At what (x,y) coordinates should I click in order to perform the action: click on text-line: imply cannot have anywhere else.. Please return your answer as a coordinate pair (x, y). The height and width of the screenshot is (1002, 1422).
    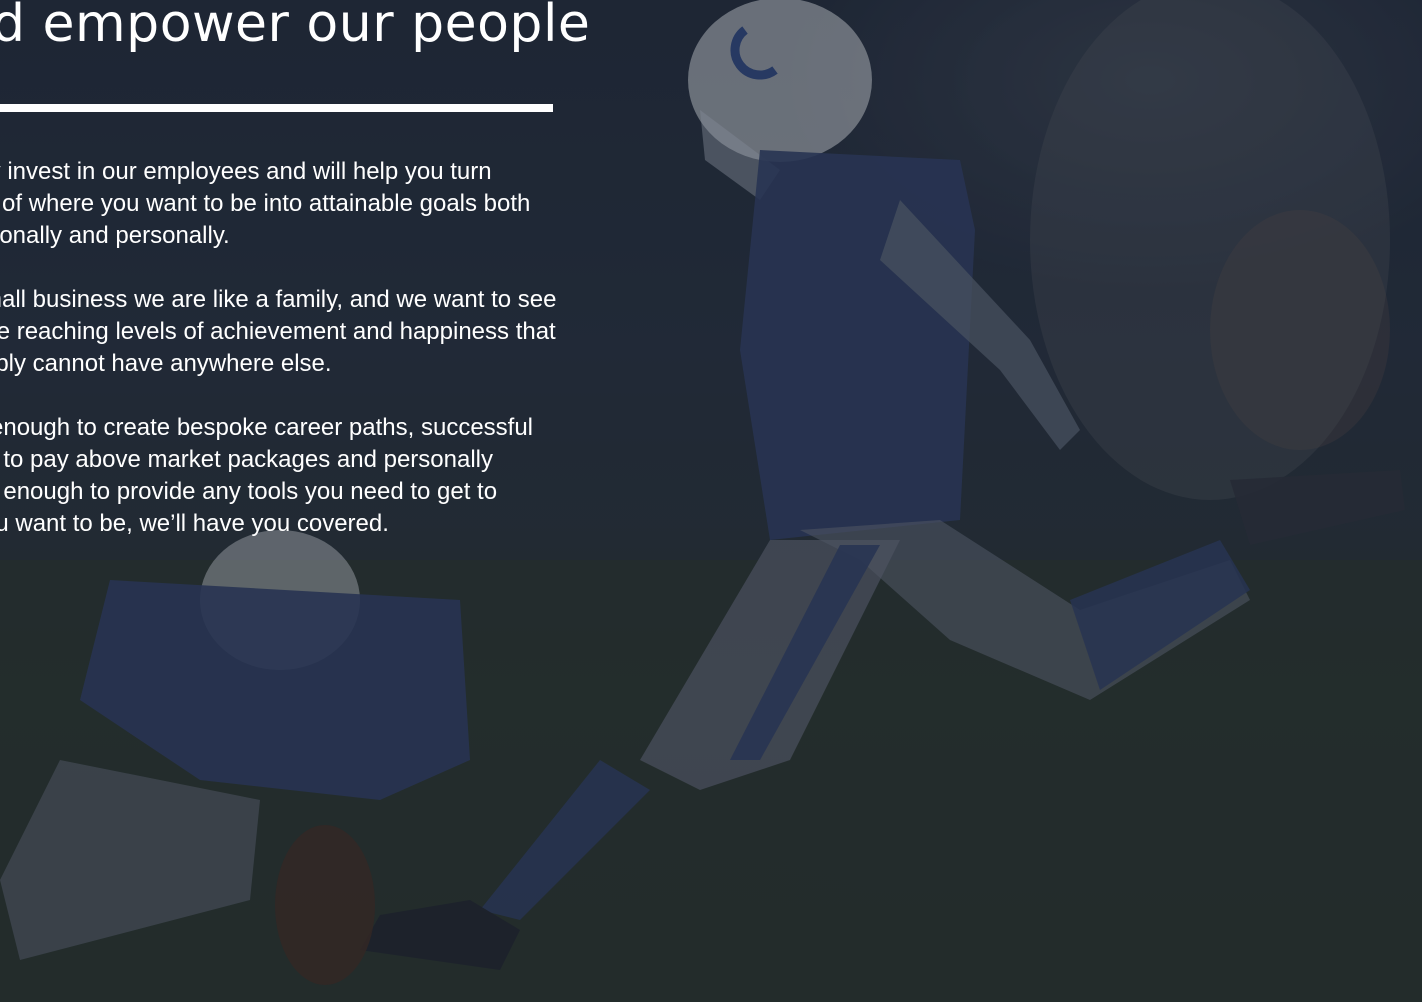
    Looking at the image, I should click on (166, 363).